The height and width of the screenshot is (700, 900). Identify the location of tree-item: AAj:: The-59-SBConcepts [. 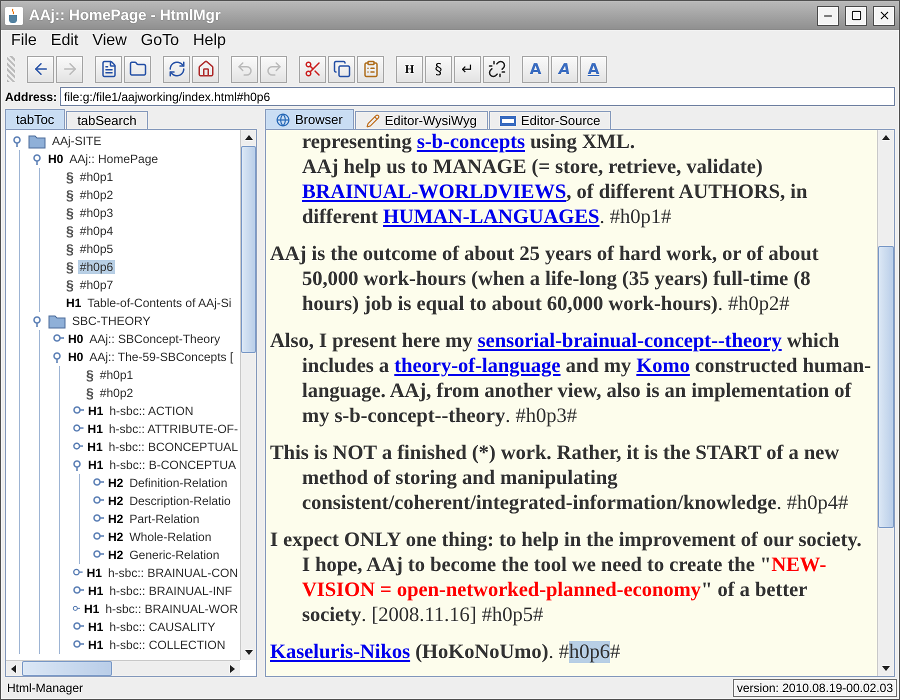
(161, 357).